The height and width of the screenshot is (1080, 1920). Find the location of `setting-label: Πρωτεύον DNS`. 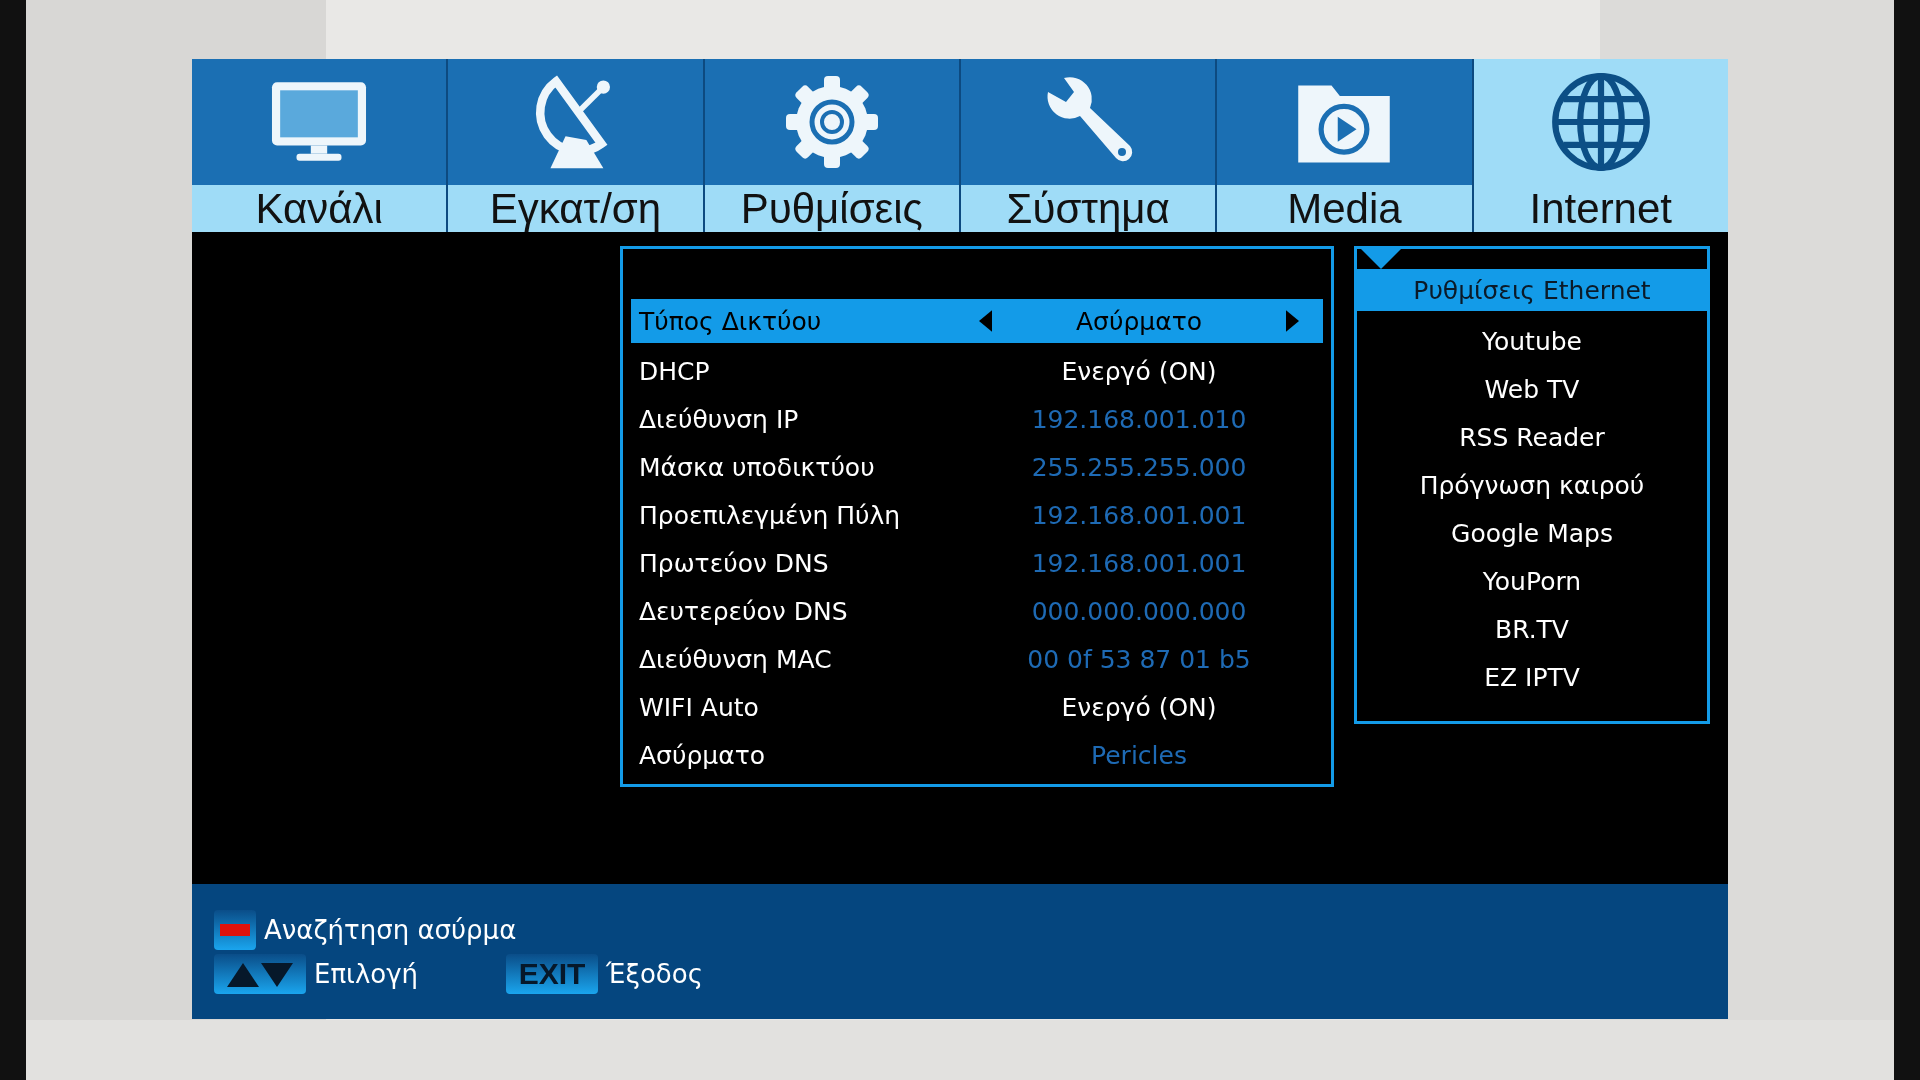

setting-label: Πρωτεύον DNS is located at coordinates (734, 563).